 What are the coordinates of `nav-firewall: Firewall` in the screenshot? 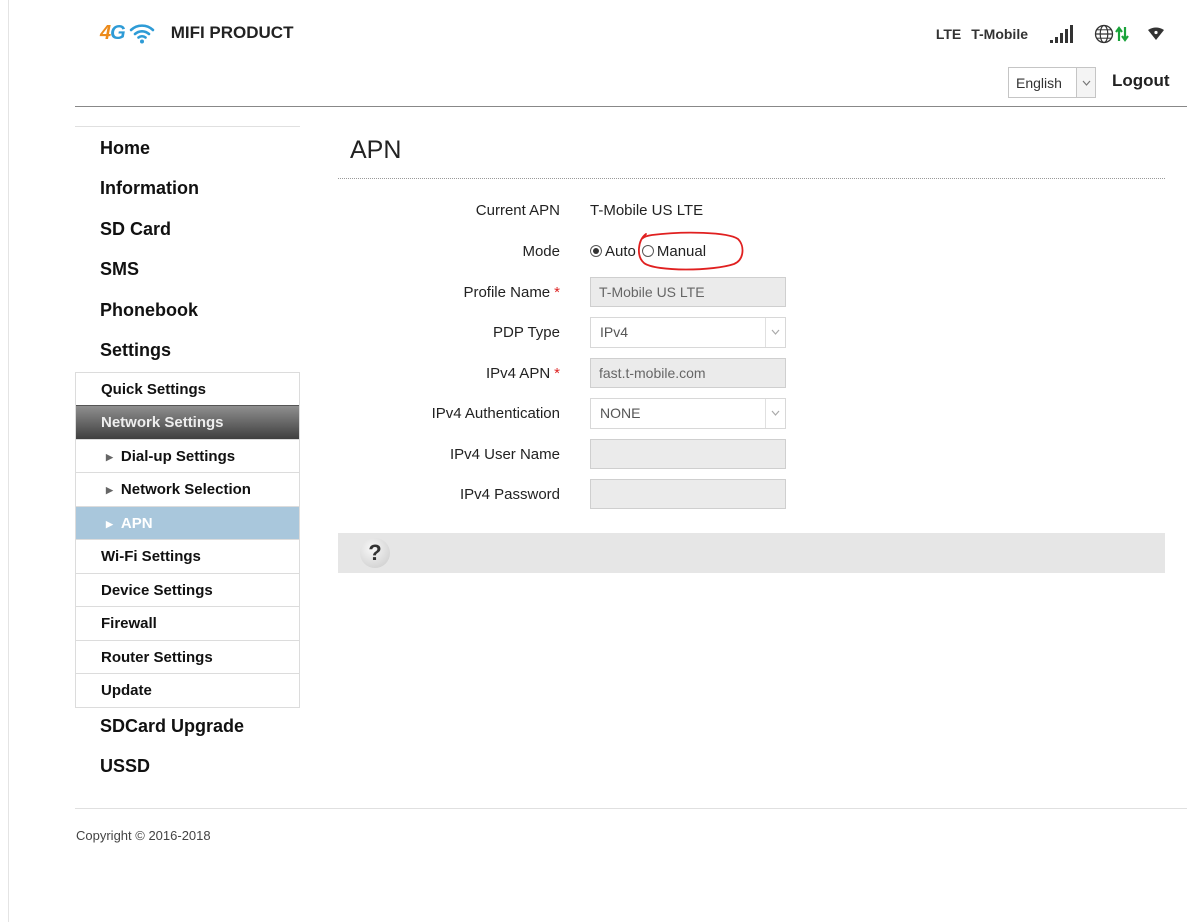 It's located at (187, 623).